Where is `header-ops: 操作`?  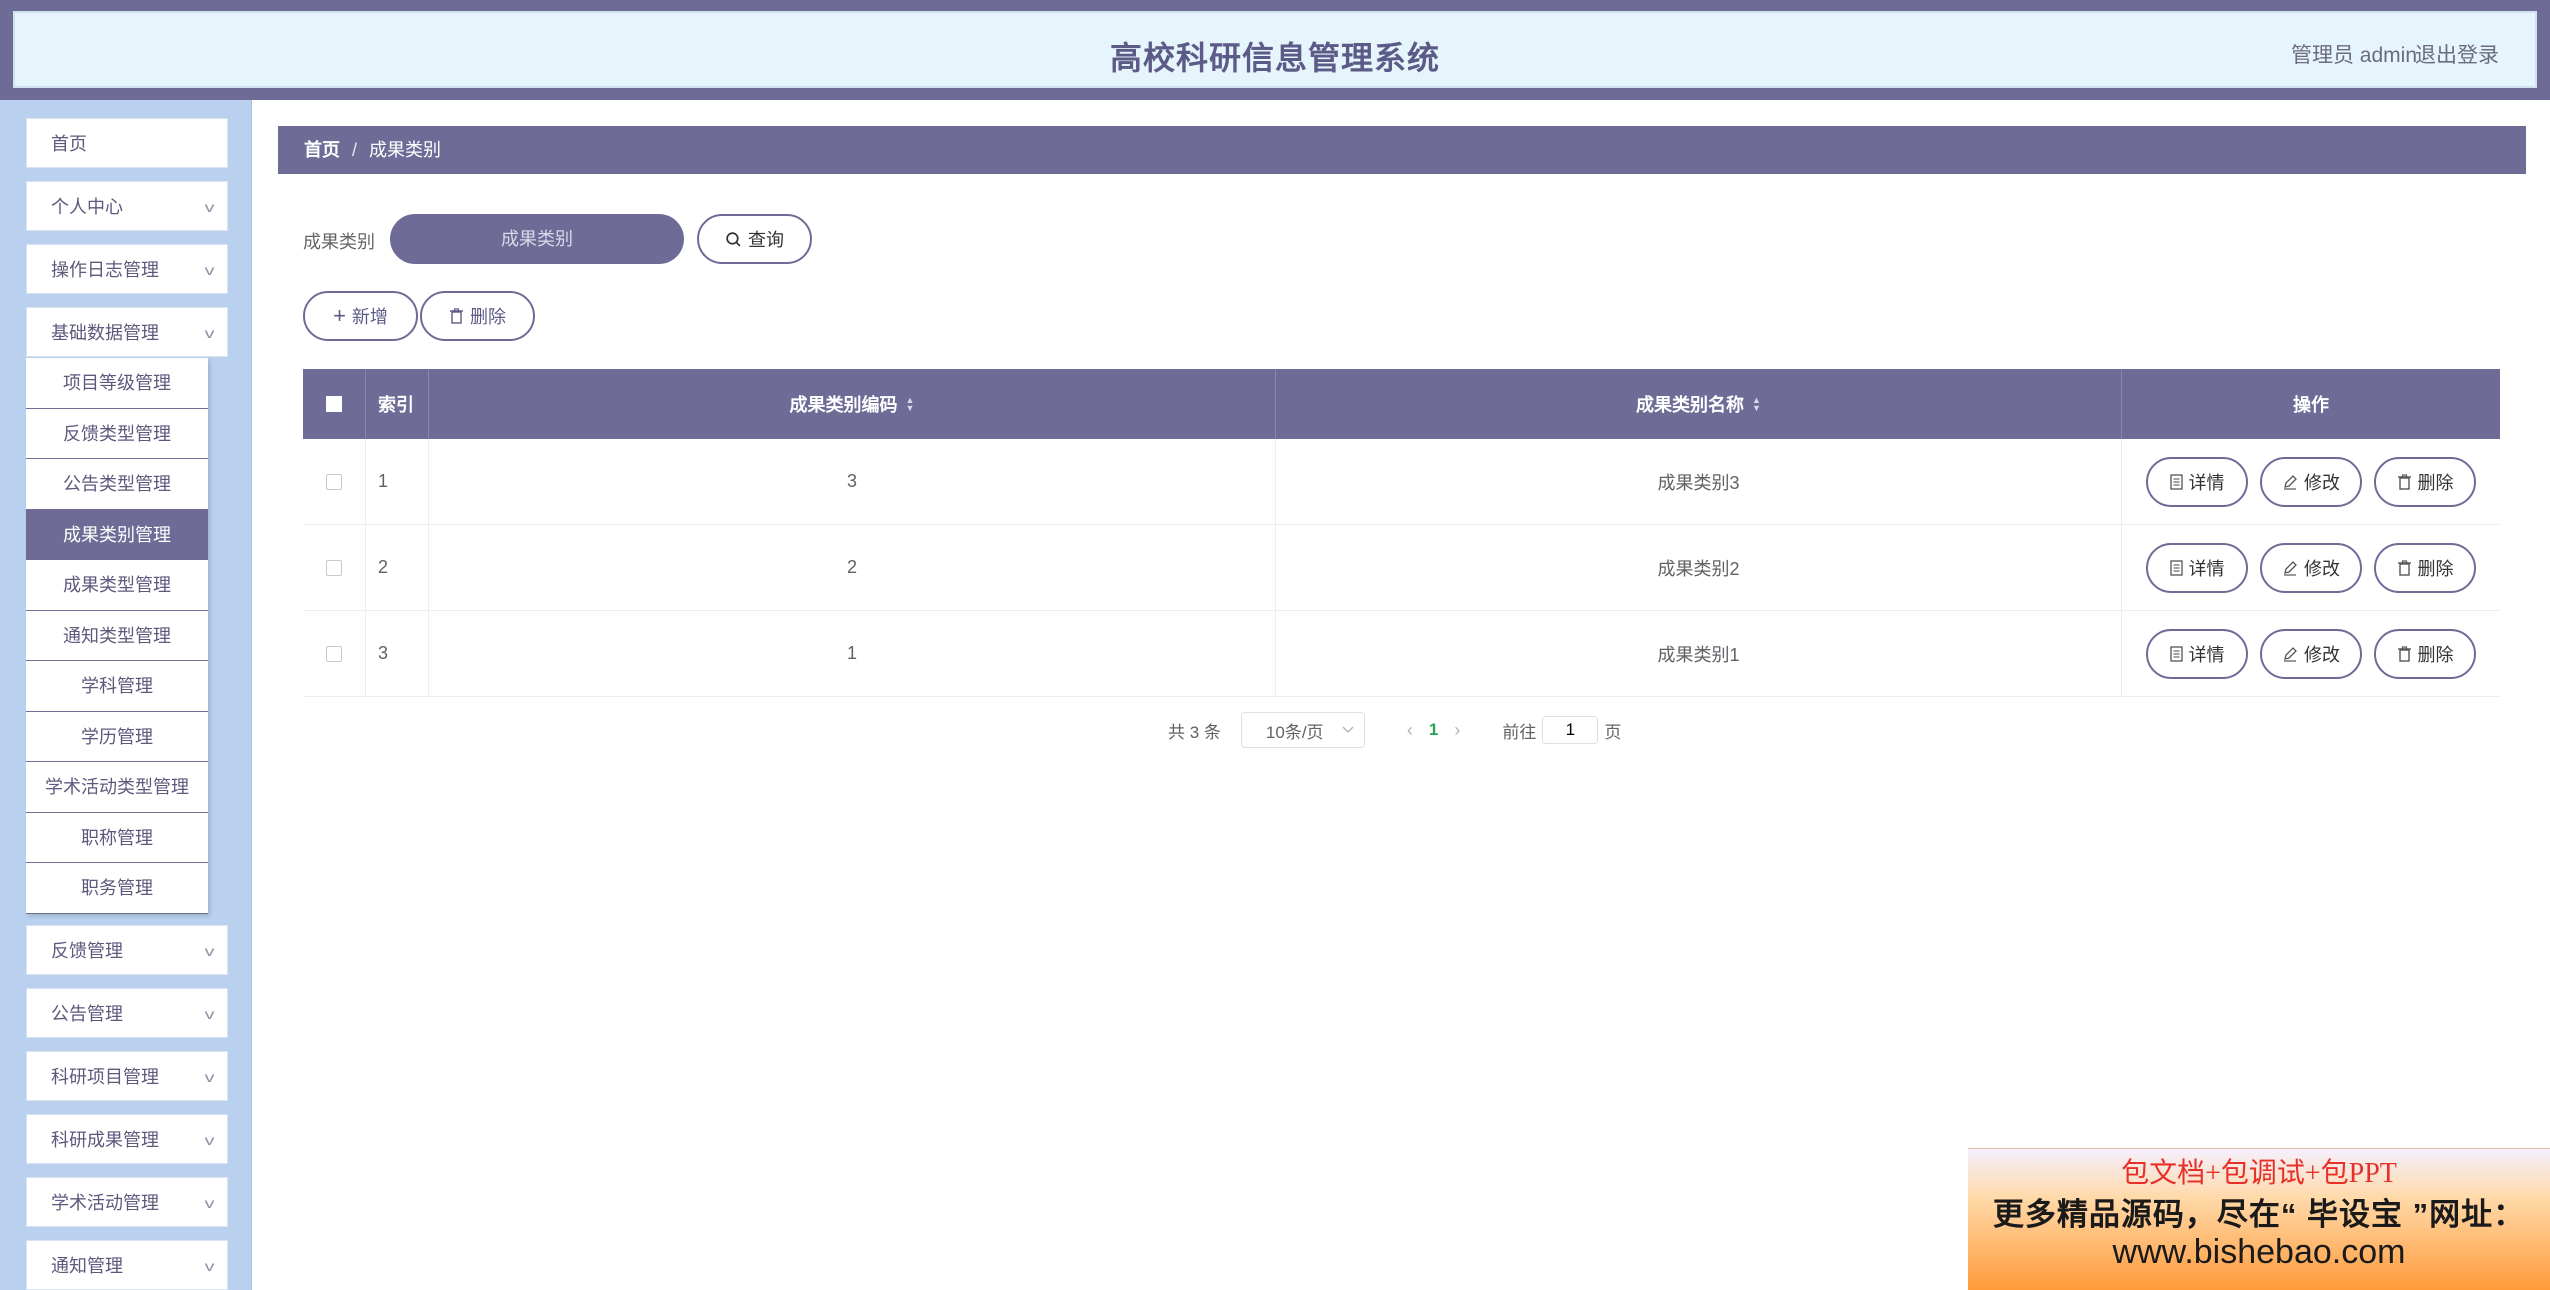 header-ops: 操作 is located at coordinates (2311, 405).